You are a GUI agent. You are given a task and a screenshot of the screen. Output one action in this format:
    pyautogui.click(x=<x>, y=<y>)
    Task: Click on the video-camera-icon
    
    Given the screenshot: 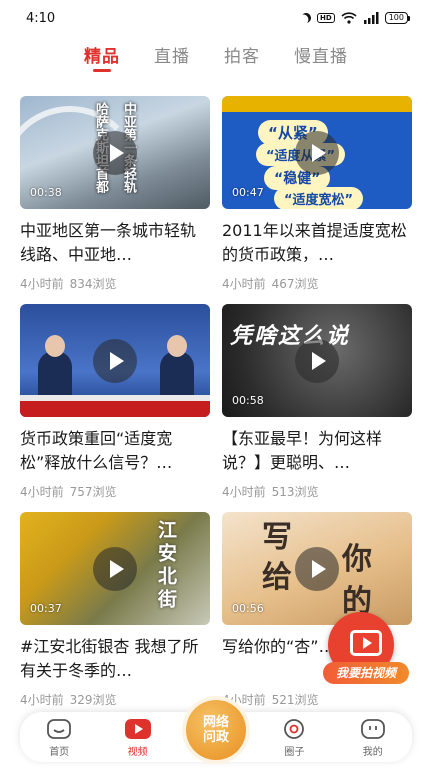 What is the action you would take?
    pyautogui.click(x=366, y=643)
    